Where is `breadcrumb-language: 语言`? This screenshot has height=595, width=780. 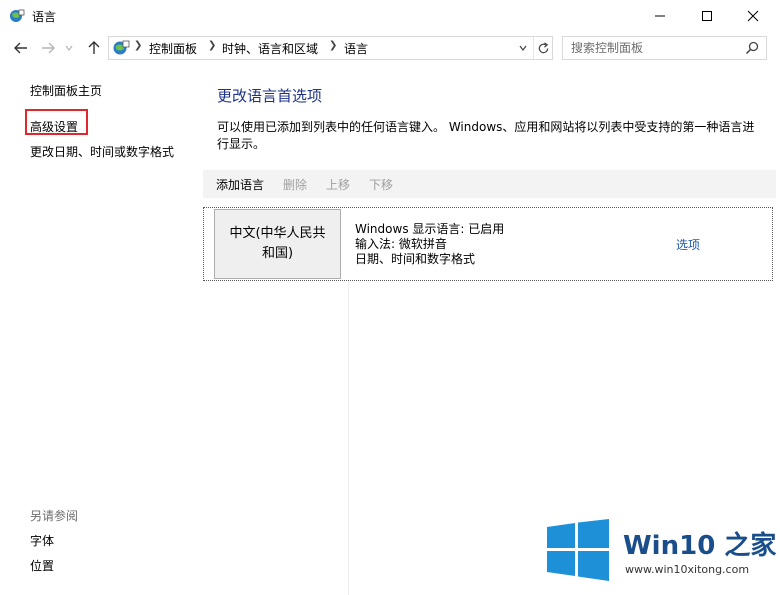 breadcrumb-language: 语言 is located at coordinates (356, 48).